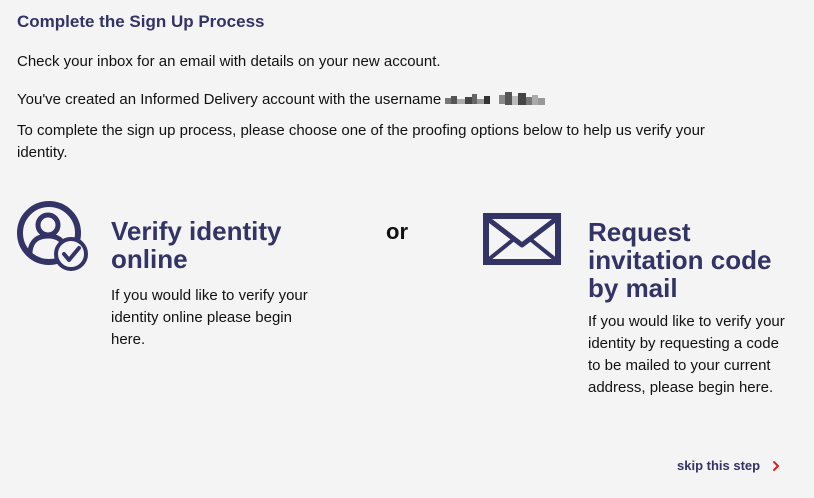  What do you see at coordinates (141, 21) in the screenshot?
I see `page-title: Complete the Sign Up Process` at bounding box center [141, 21].